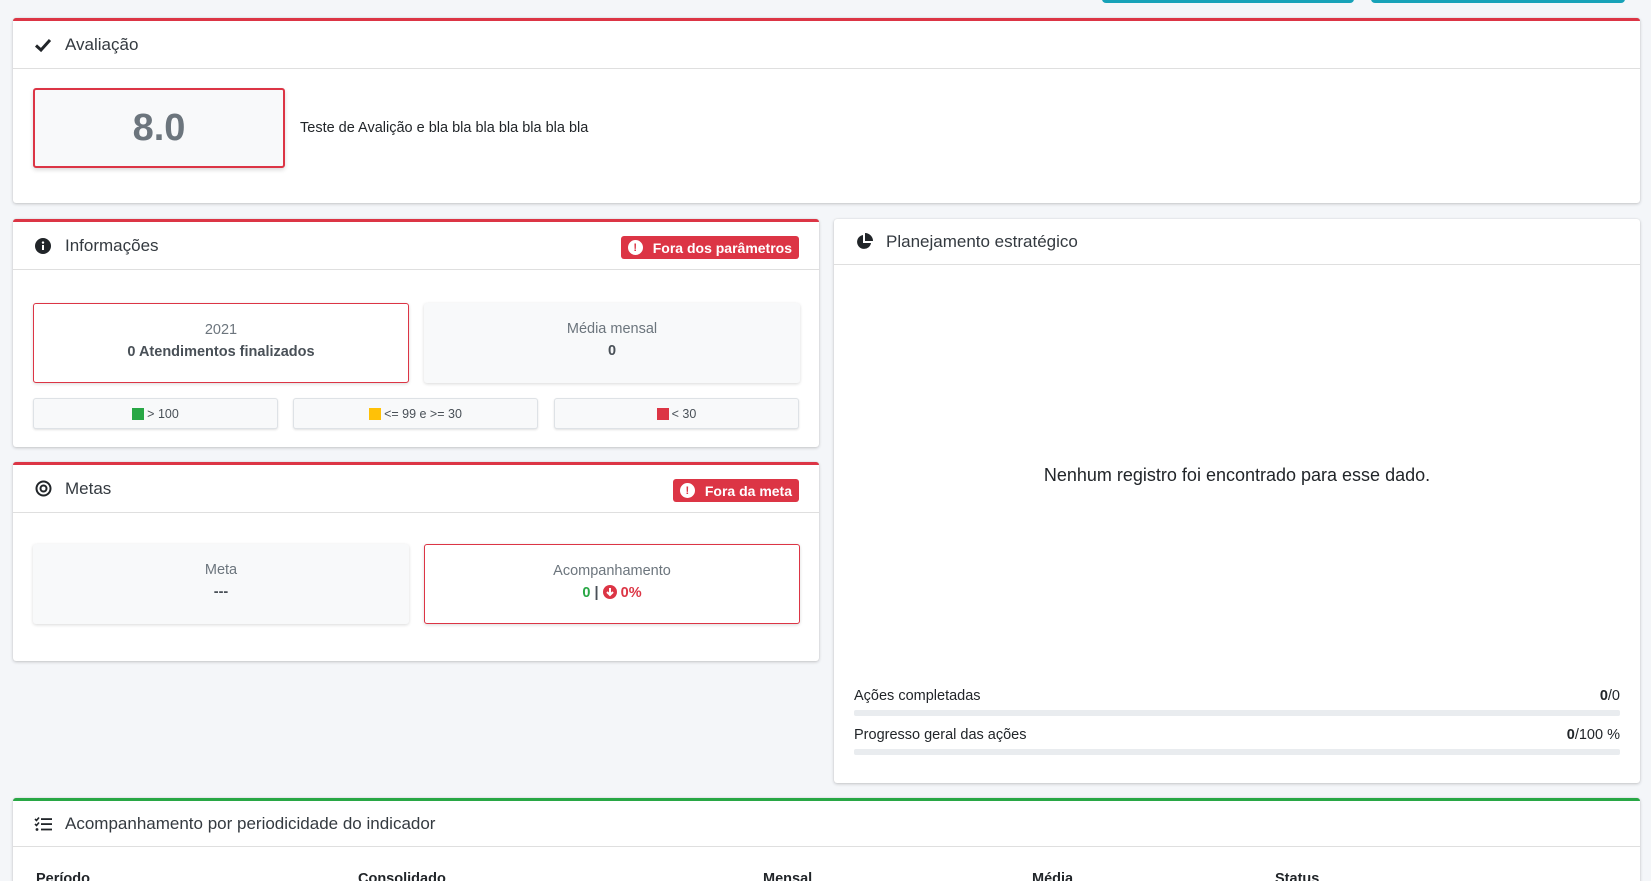 This screenshot has width=1651, height=881. I want to click on legend-yellow: <= 99 e >= 30, so click(415, 413).